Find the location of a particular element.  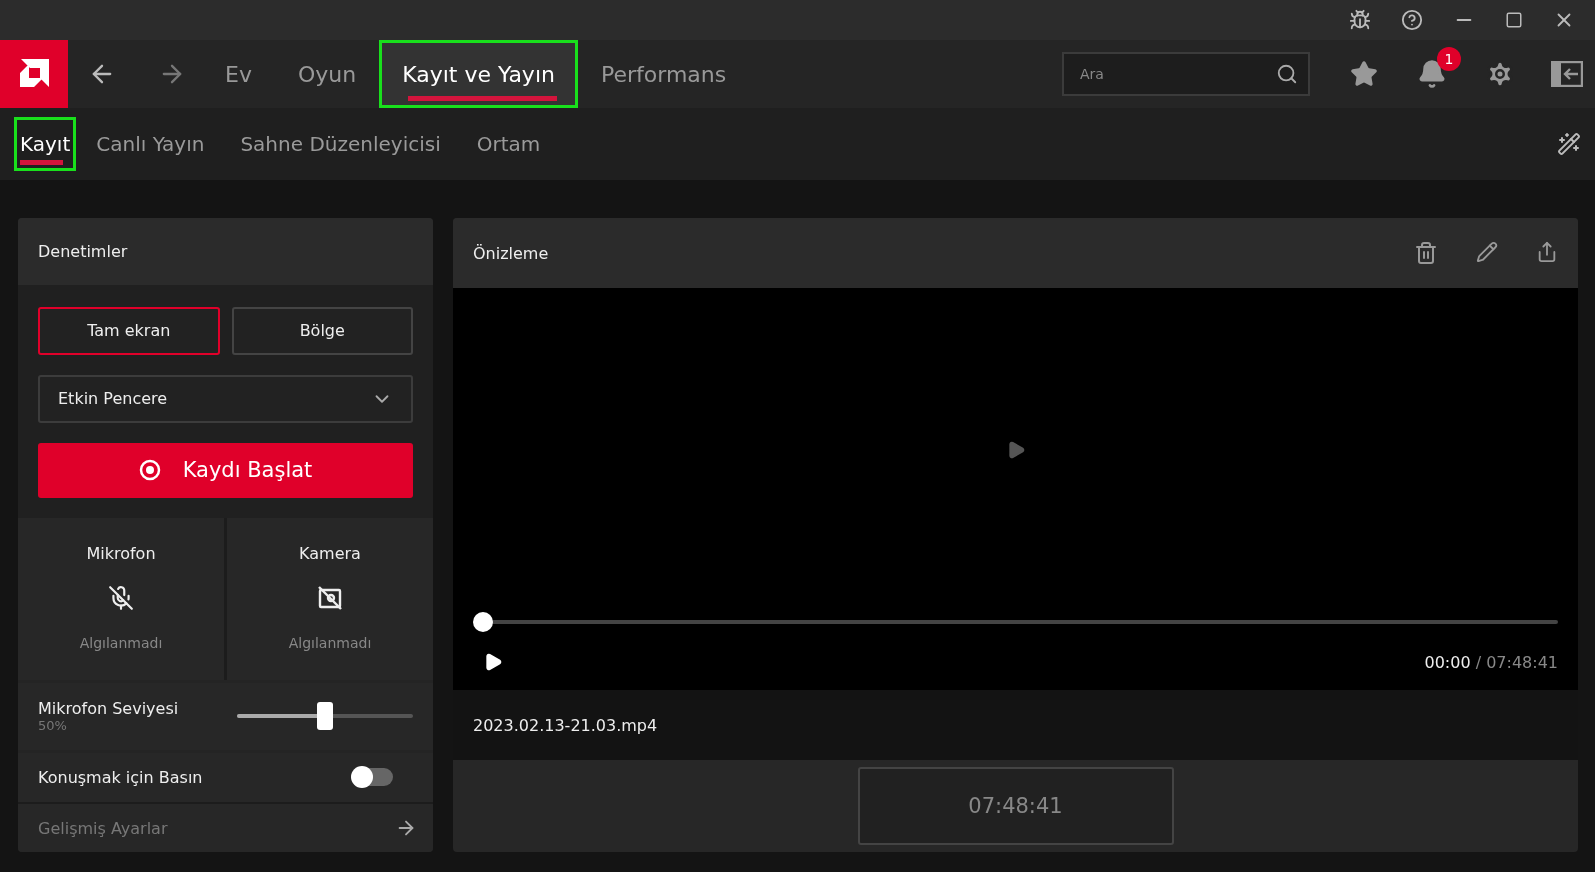

sub-tab: Canlı Yayın is located at coordinates (150, 144).